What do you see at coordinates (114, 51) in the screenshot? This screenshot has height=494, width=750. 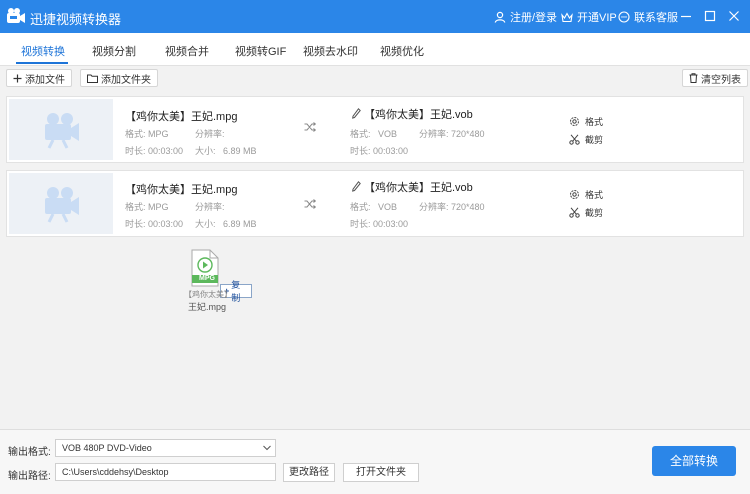 I see `tab-video-split: 视频分割` at bounding box center [114, 51].